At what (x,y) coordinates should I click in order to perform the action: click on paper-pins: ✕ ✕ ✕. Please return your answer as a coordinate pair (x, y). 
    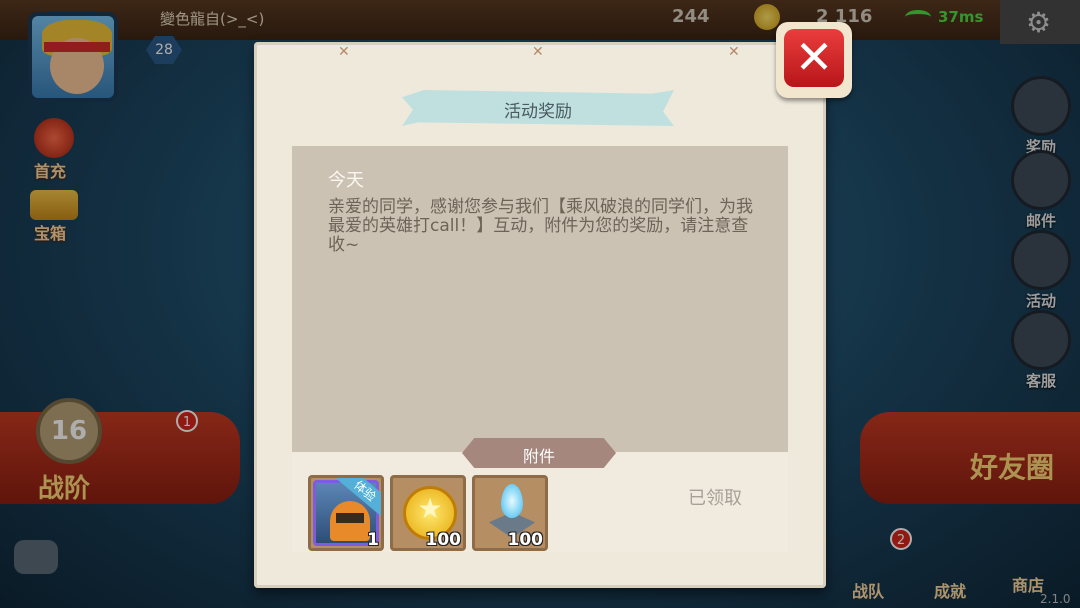
    Looking at the image, I should click on (539, 52).